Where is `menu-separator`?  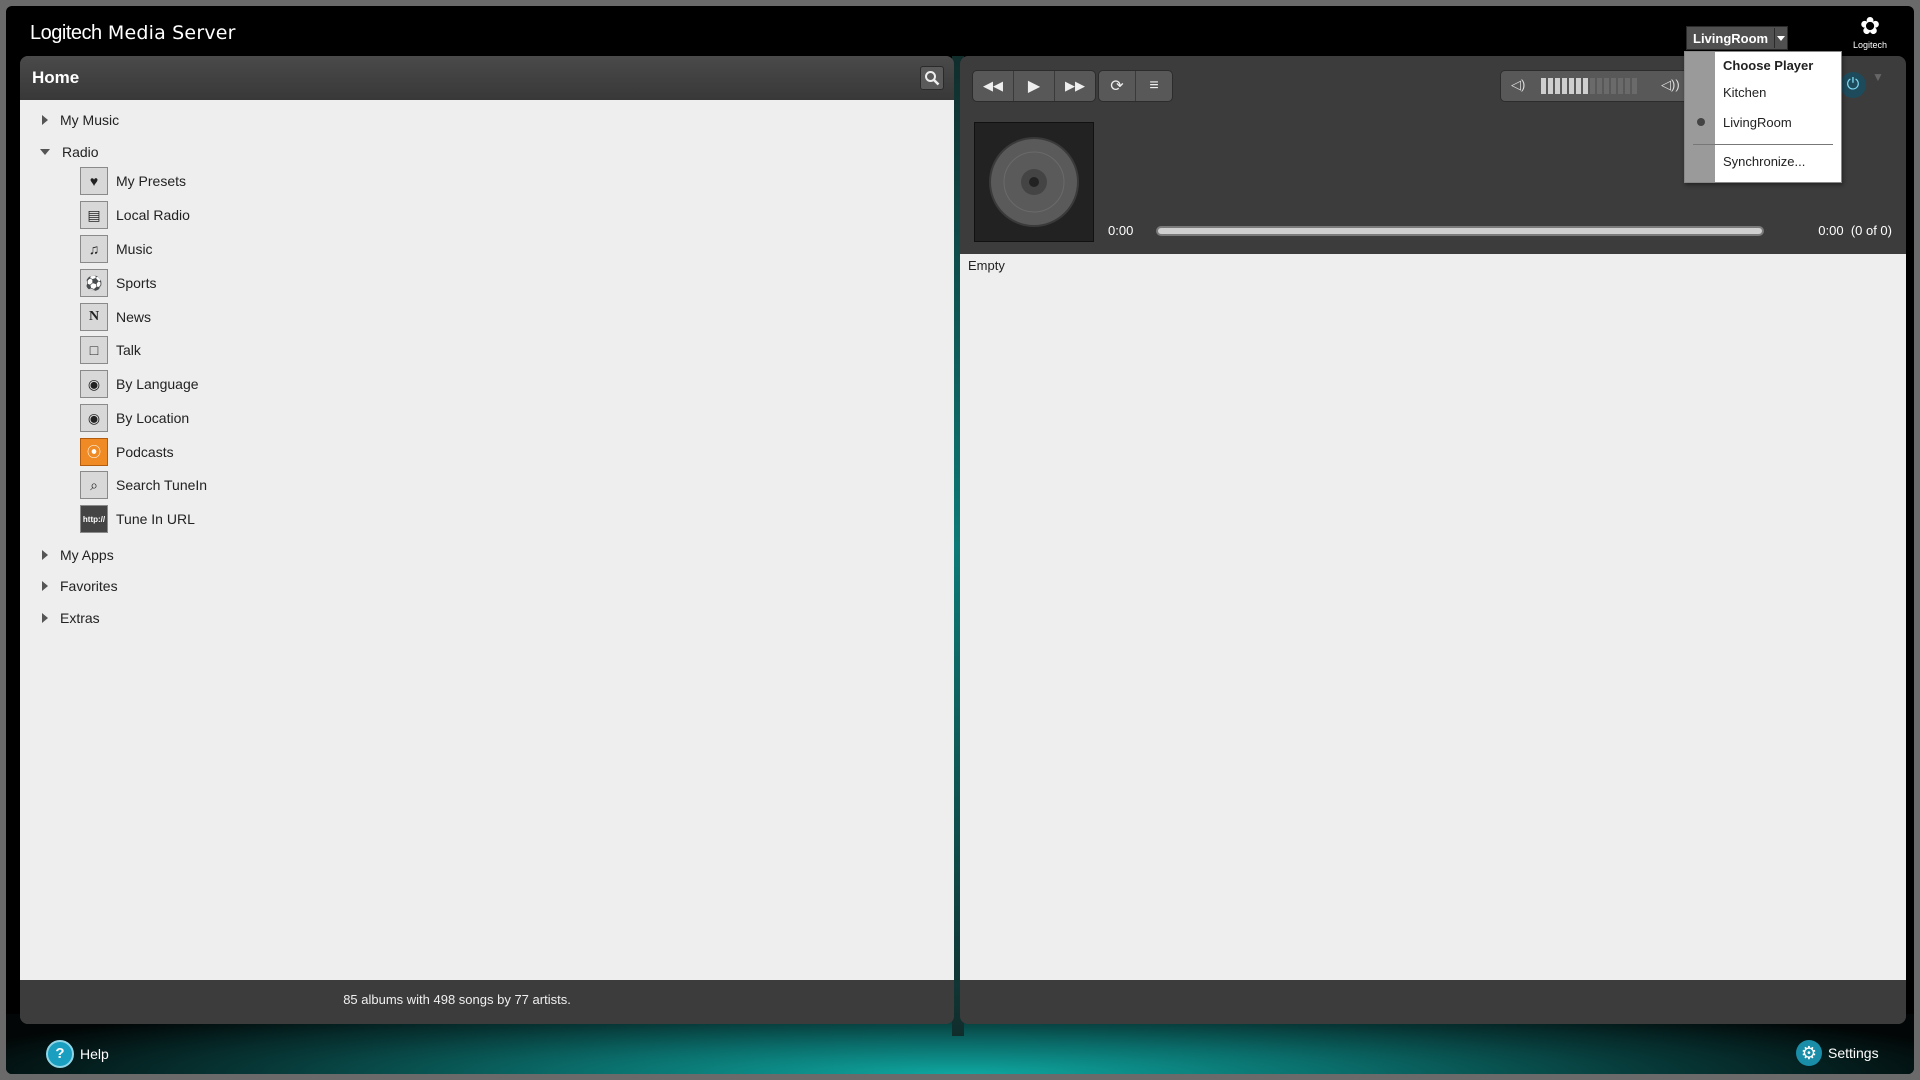 menu-separator is located at coordinates (1763, 144).